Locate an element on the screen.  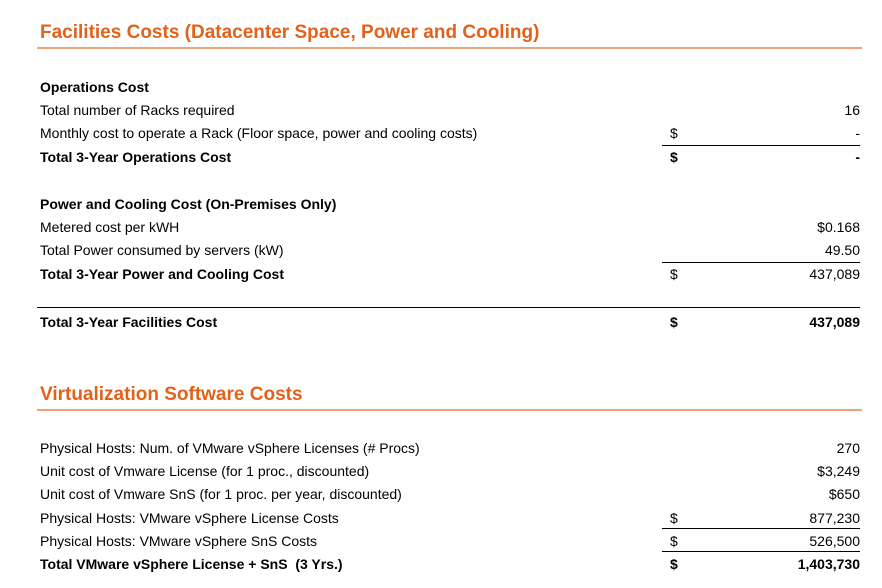
facilities-total-rule is located at coordinates (448, 307).